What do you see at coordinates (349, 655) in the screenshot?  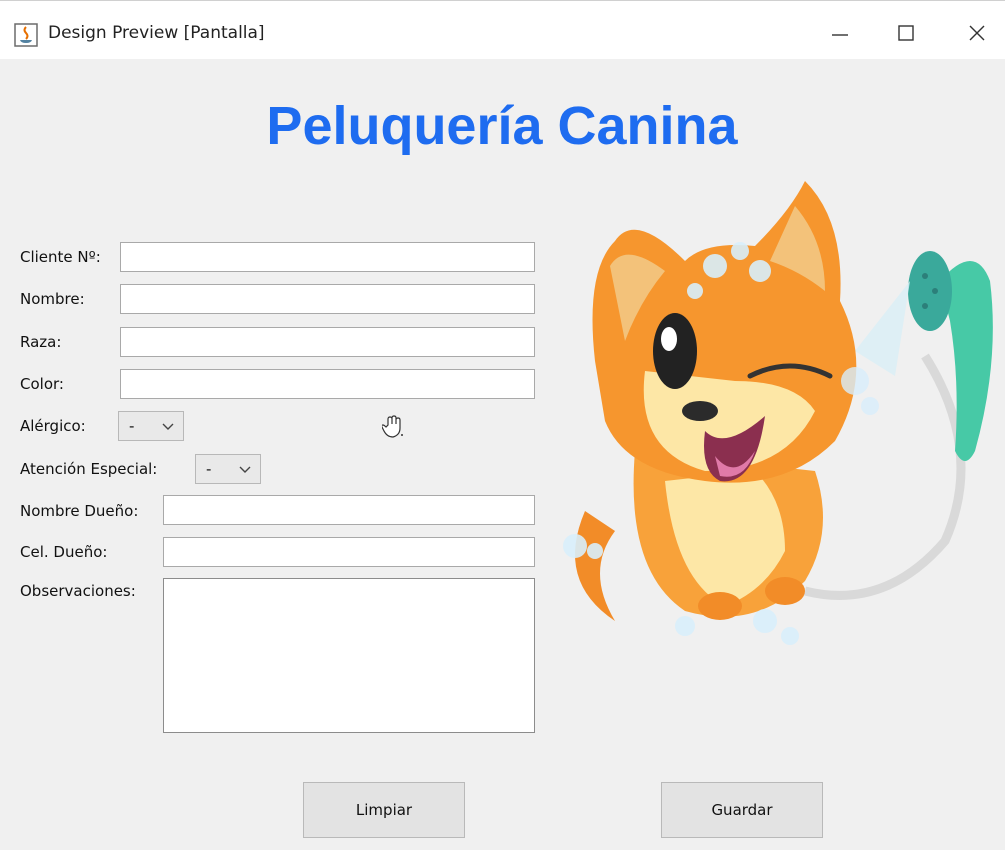 I see `observaciones-textarea` at bounding box center [349, 655].